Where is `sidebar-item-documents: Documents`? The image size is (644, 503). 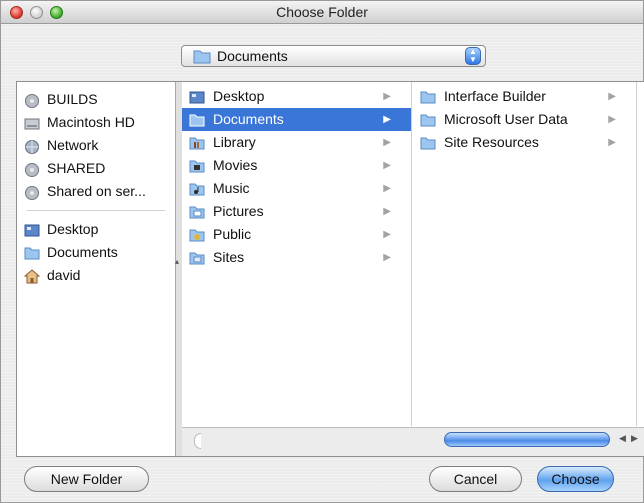 sidebar-item-documents: Documents is located at coordinates (96, 252).